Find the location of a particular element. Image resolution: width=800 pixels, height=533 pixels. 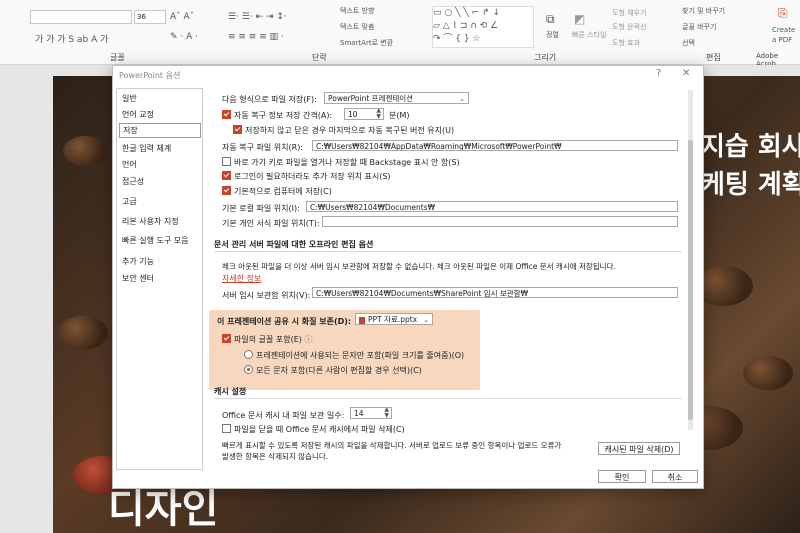

arrange-button: 정렬 is located at coordinates (552, 35).